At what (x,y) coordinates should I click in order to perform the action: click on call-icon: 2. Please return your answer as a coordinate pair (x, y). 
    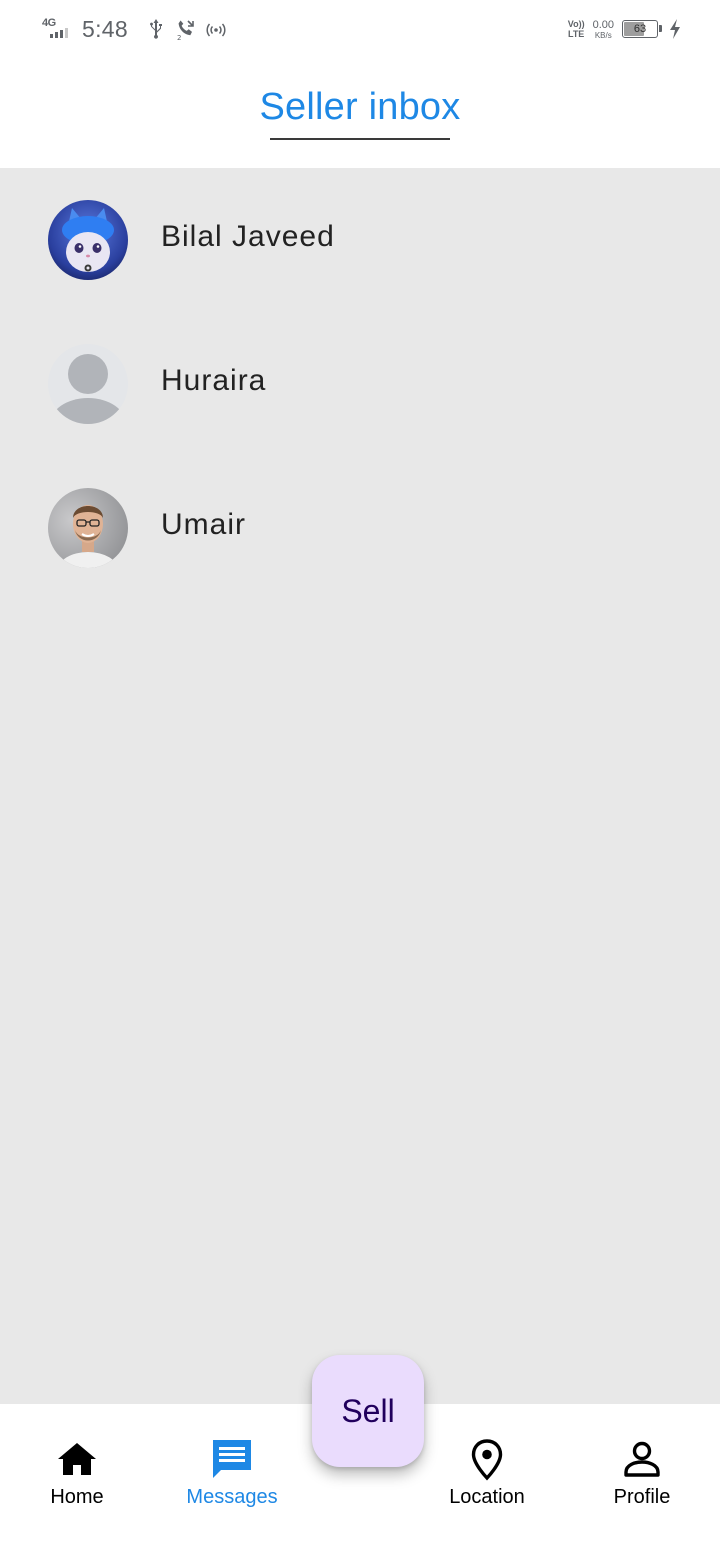
    Looking at the image, I should click on (185, 30).